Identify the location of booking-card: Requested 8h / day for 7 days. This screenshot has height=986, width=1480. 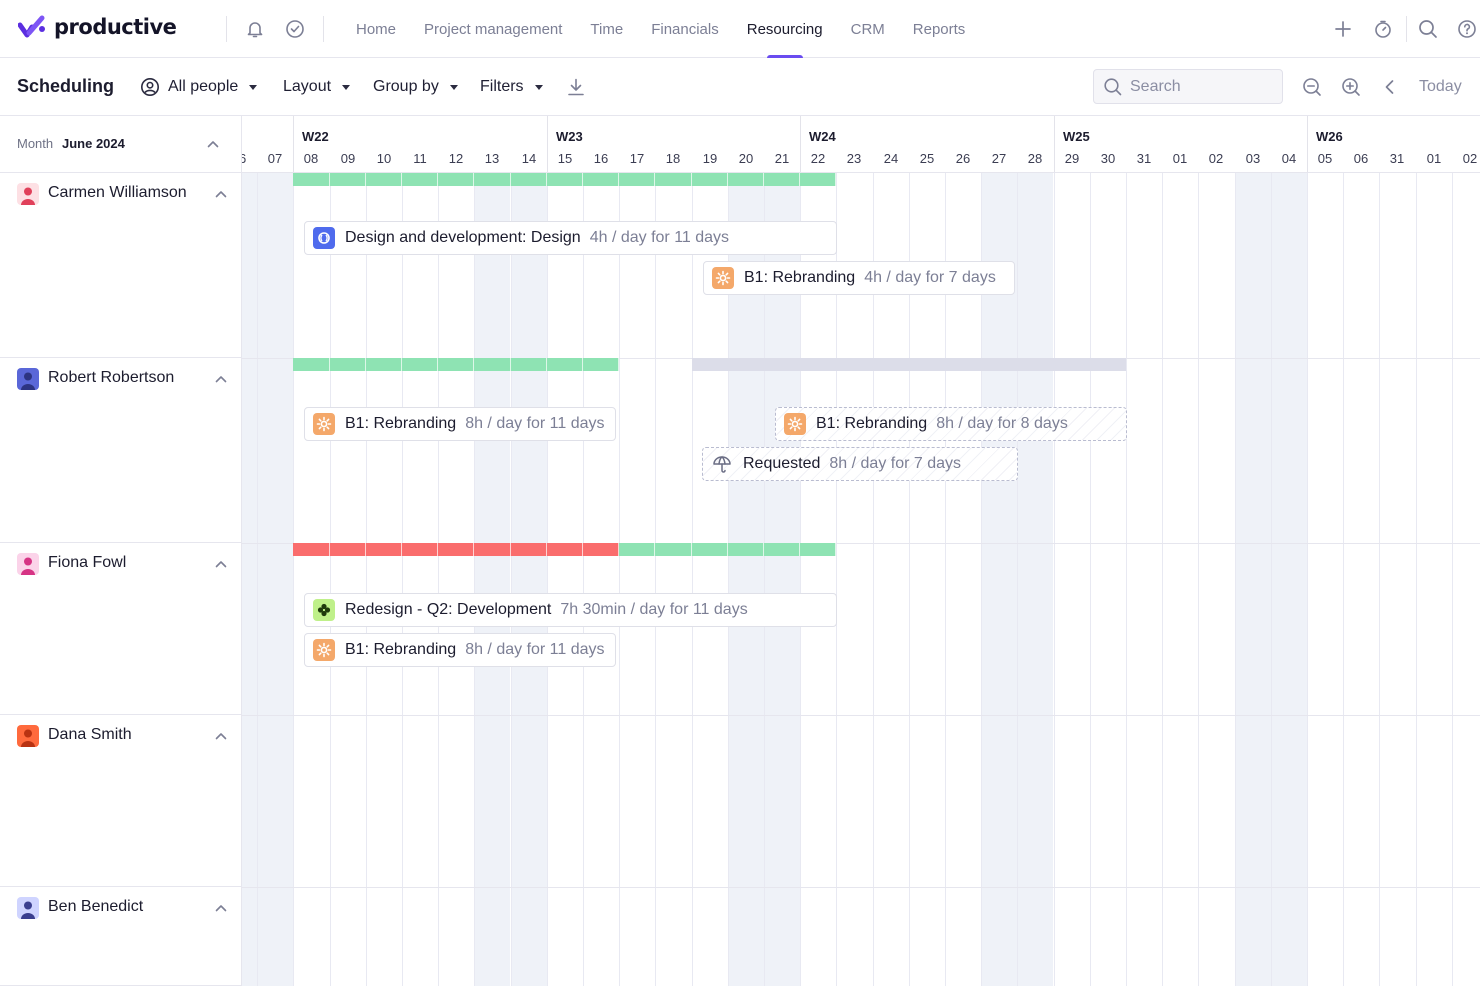
(860, 464).